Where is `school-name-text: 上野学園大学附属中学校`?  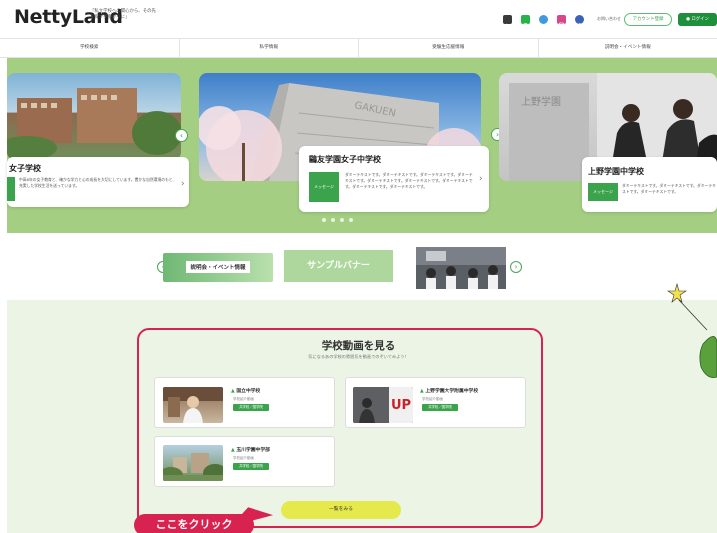
school-name-text: 上野学園大学附属中学校 is located at coordinates (452, 391).